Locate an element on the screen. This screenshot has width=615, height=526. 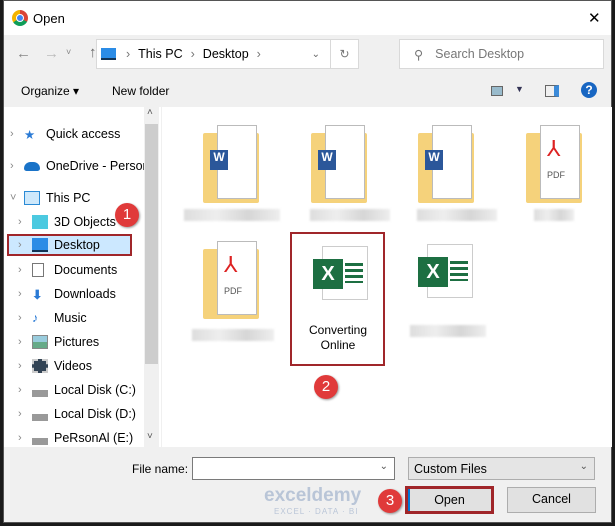
scroll-up-arrow: ˄ is located at coordinates (150, 112).